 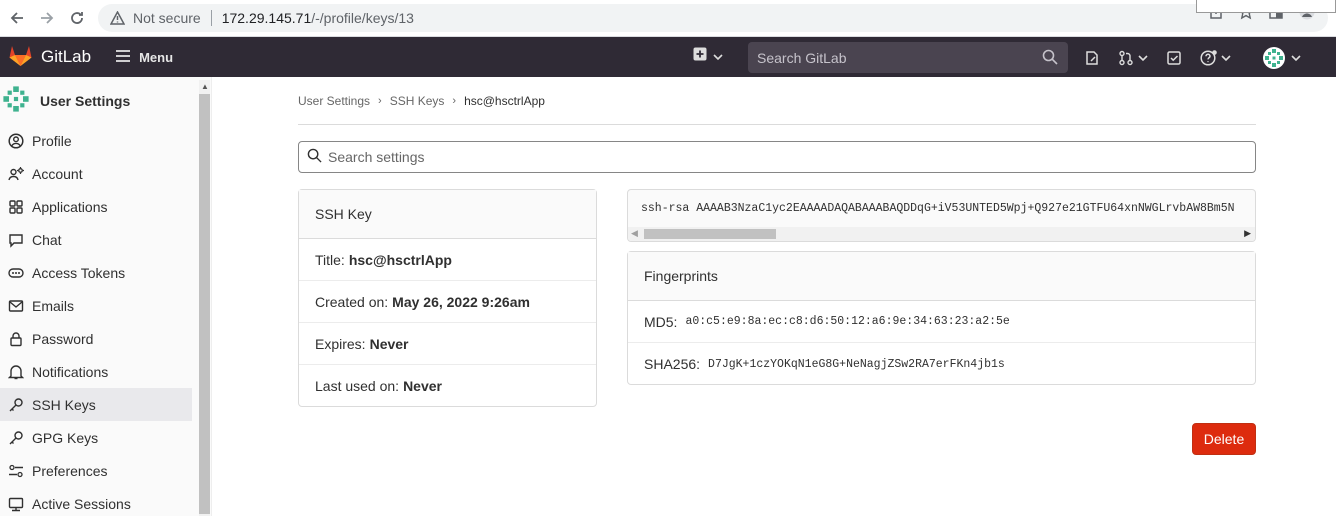 I want to click on sidebar-item-notifications: Notifications, so click(x=96, y=371).